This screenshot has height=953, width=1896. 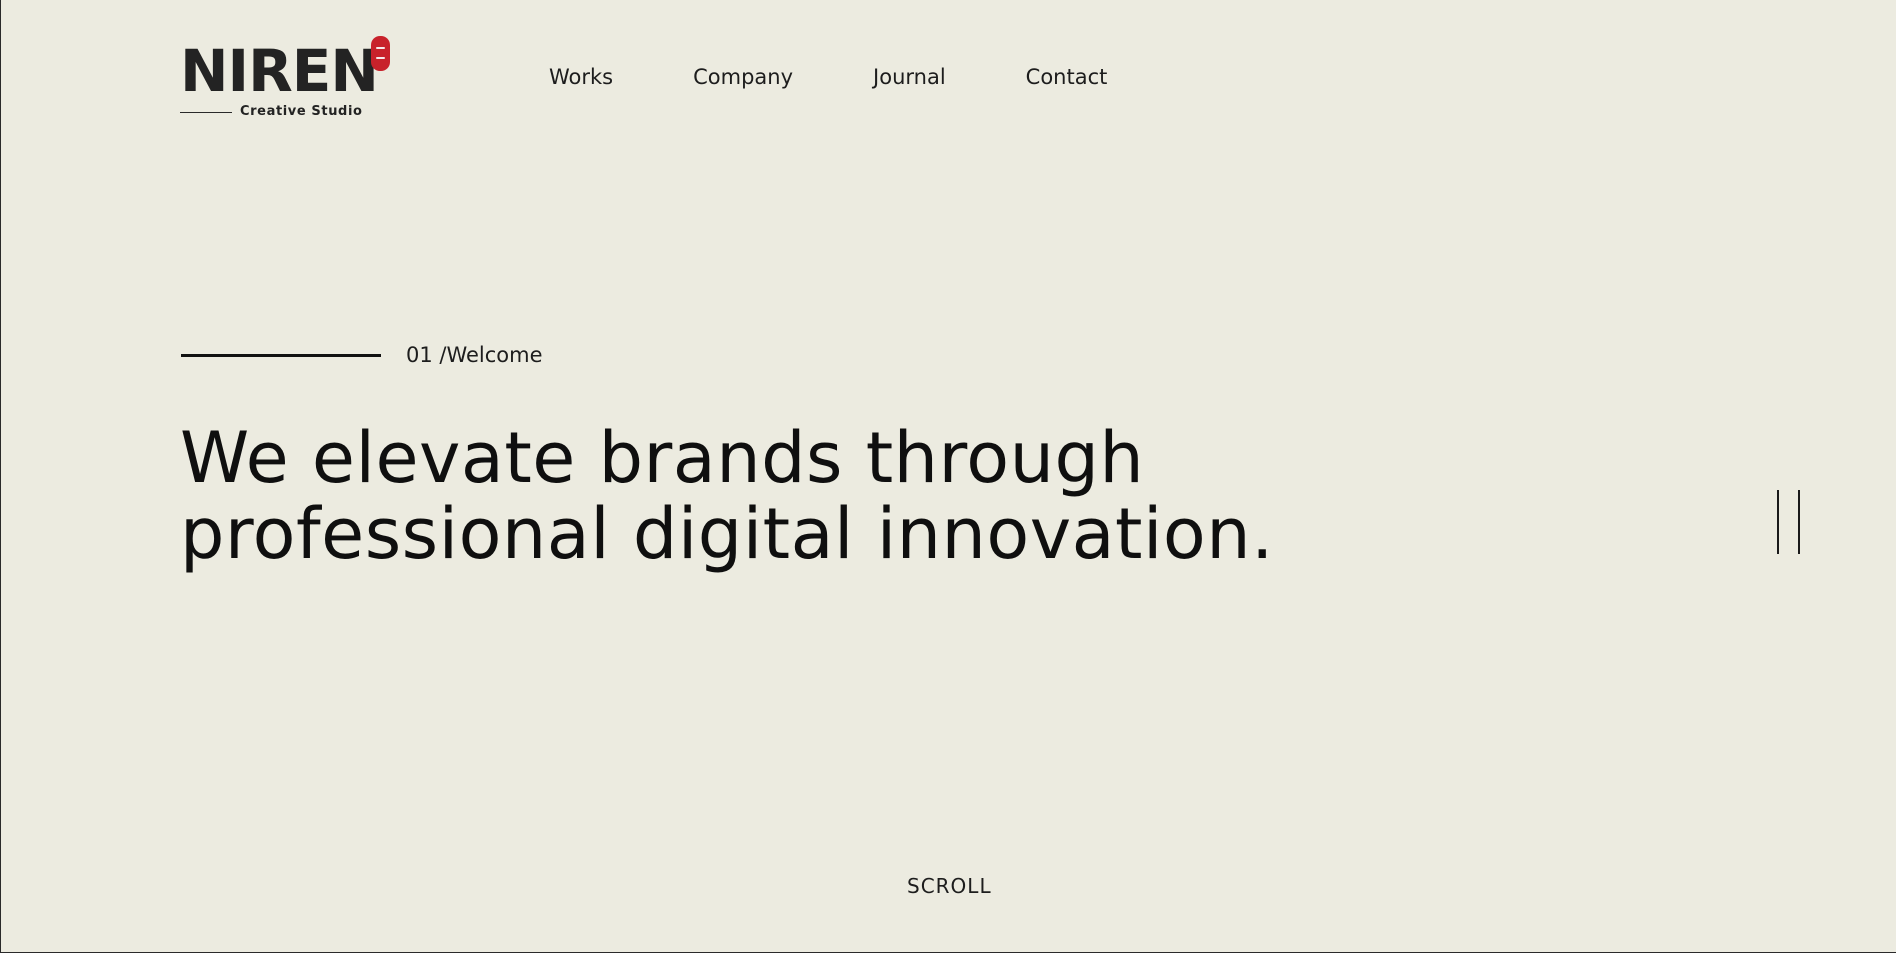 I want to click on section-label: 01 /Welcome, so click(x=474, y=355).